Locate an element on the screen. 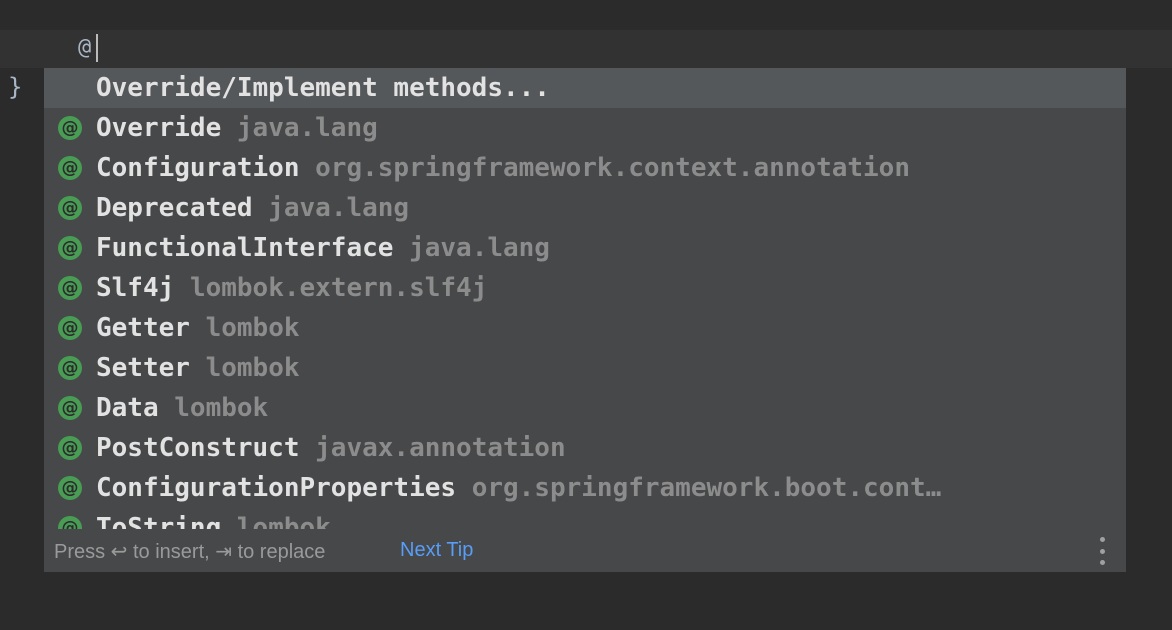 This screenshot has width=1172, height=630. completion-item: @ Override java.lang is located at coordinates (585, 128).